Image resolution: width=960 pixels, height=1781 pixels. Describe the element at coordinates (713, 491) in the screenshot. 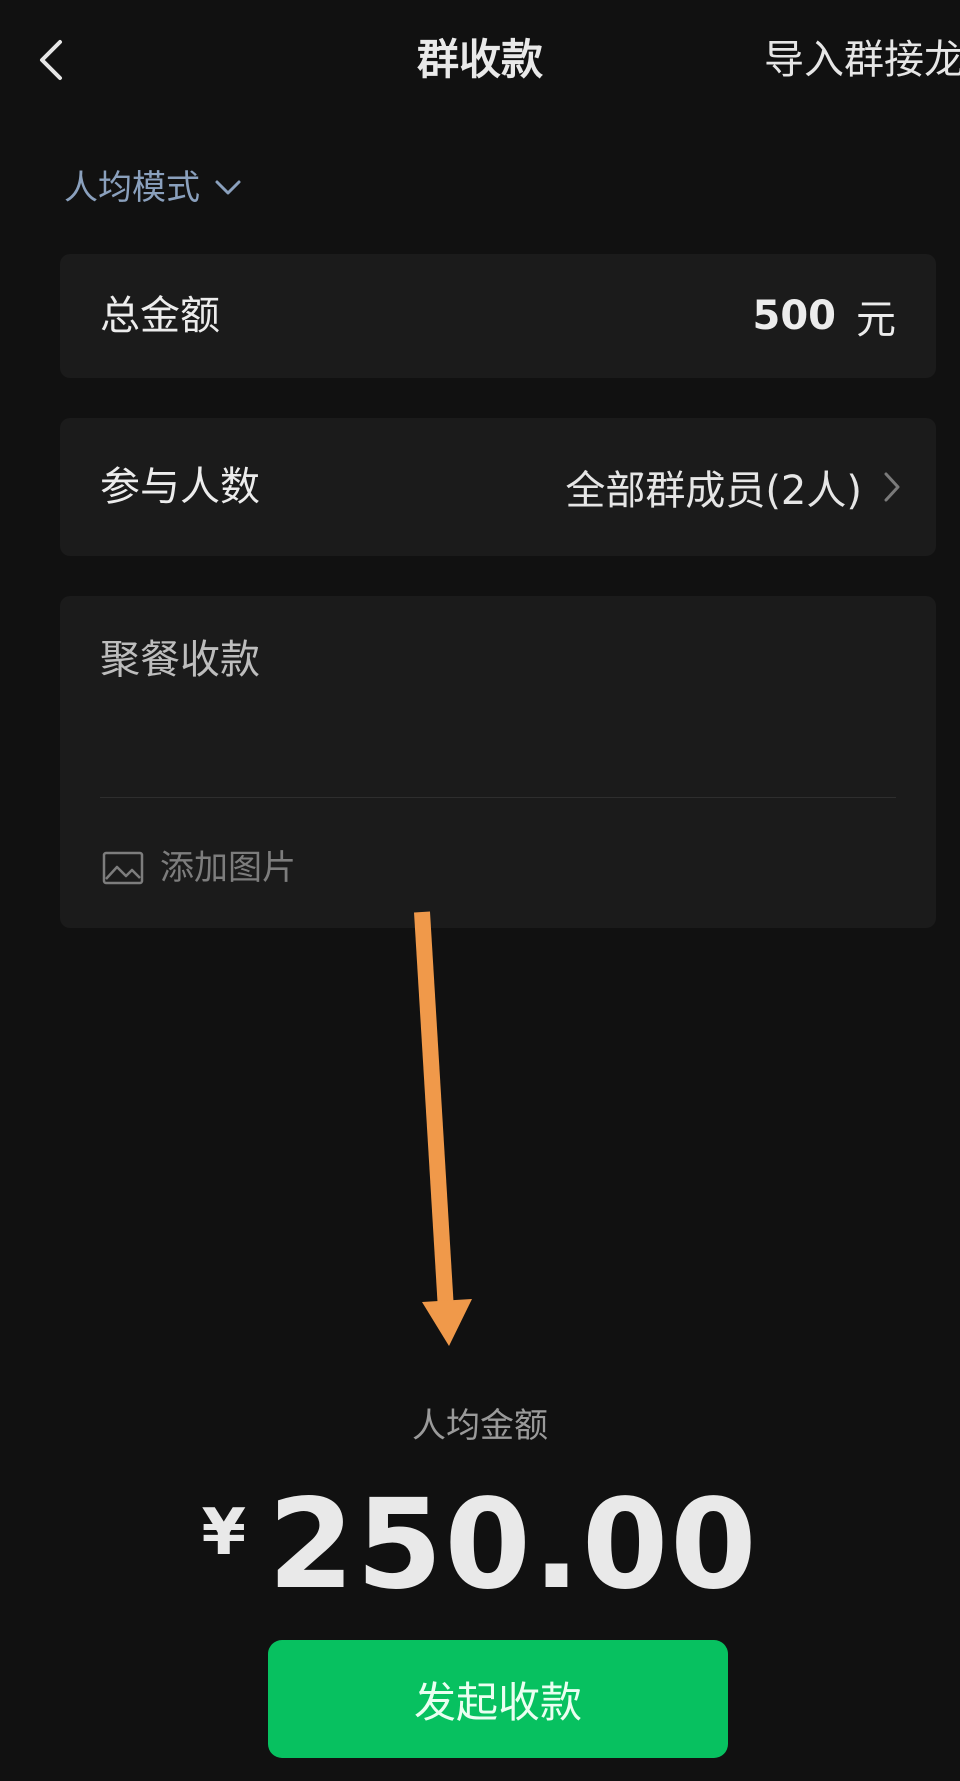

I see `participants-value: 全部群成员(2人)` at that location.